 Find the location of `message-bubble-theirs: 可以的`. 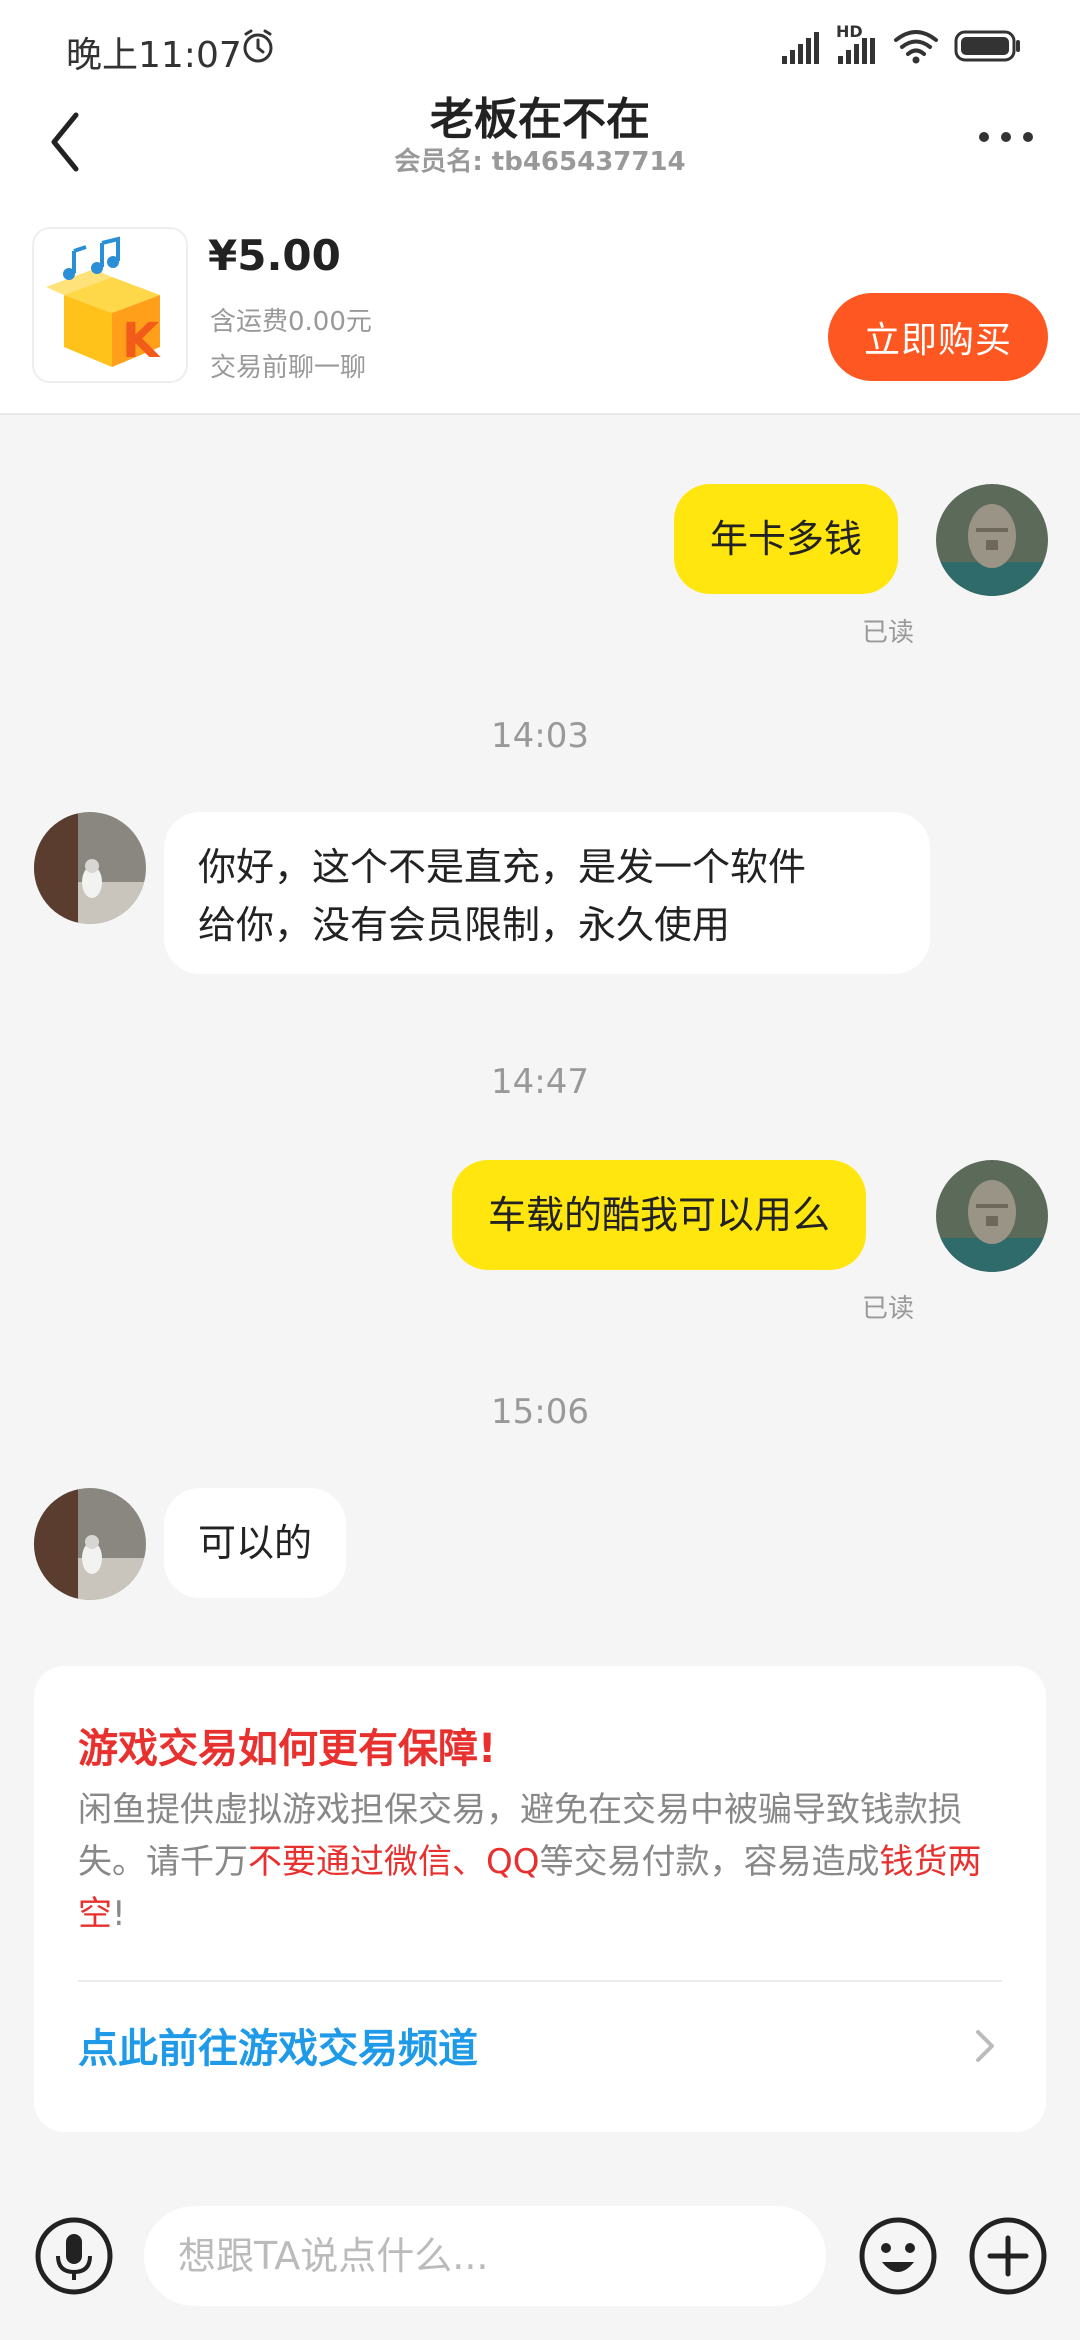

message-bubble-theirs: 可以的 is located at coordinates (255, 1543).